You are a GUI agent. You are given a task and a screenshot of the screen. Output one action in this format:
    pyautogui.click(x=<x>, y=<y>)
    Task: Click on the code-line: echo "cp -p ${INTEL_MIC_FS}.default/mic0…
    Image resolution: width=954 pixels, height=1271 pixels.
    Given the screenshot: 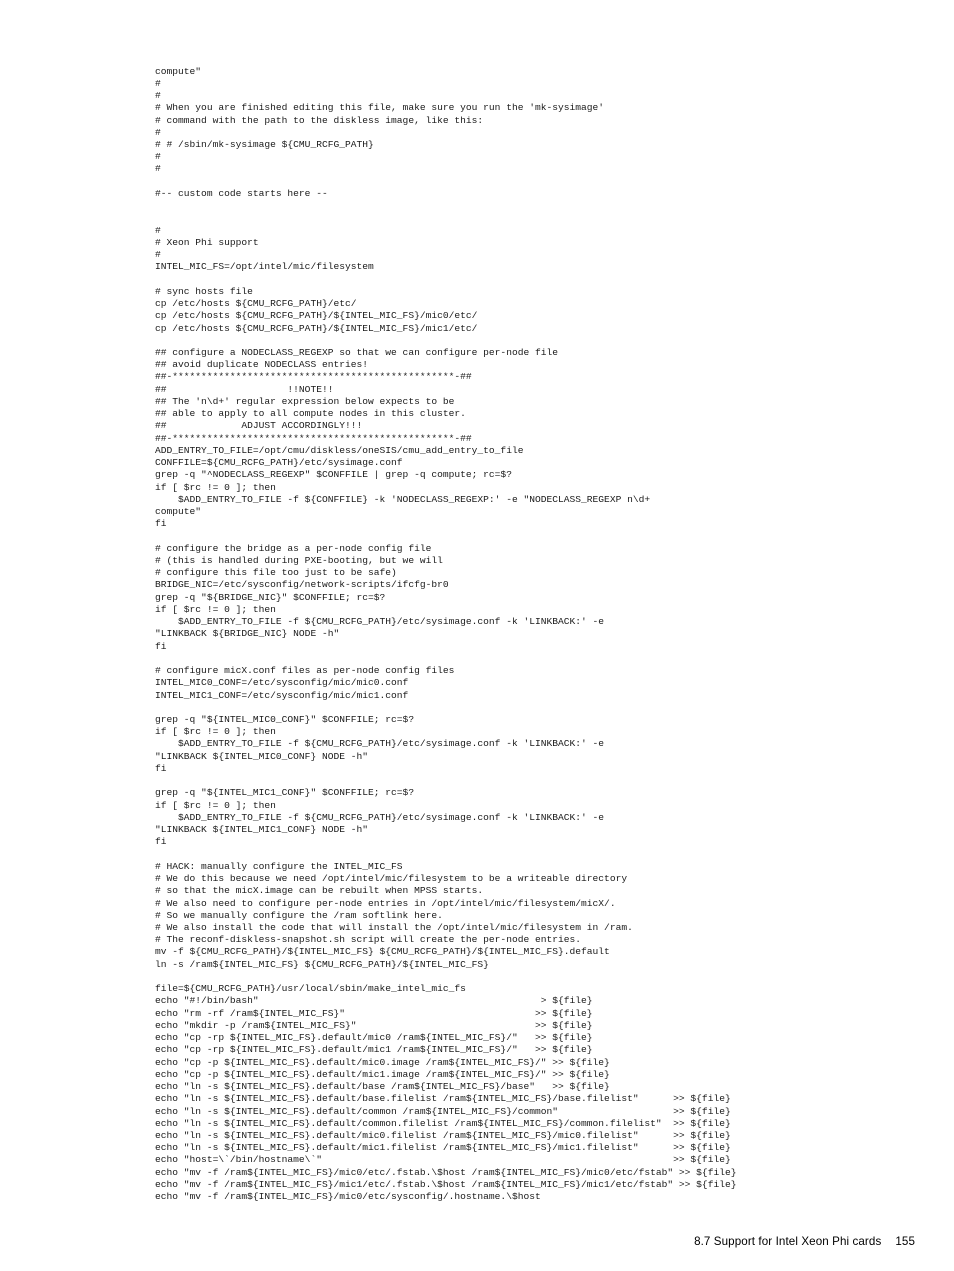 What is the action you would take?
    pyautogui.click(x=382, y=1062)
    